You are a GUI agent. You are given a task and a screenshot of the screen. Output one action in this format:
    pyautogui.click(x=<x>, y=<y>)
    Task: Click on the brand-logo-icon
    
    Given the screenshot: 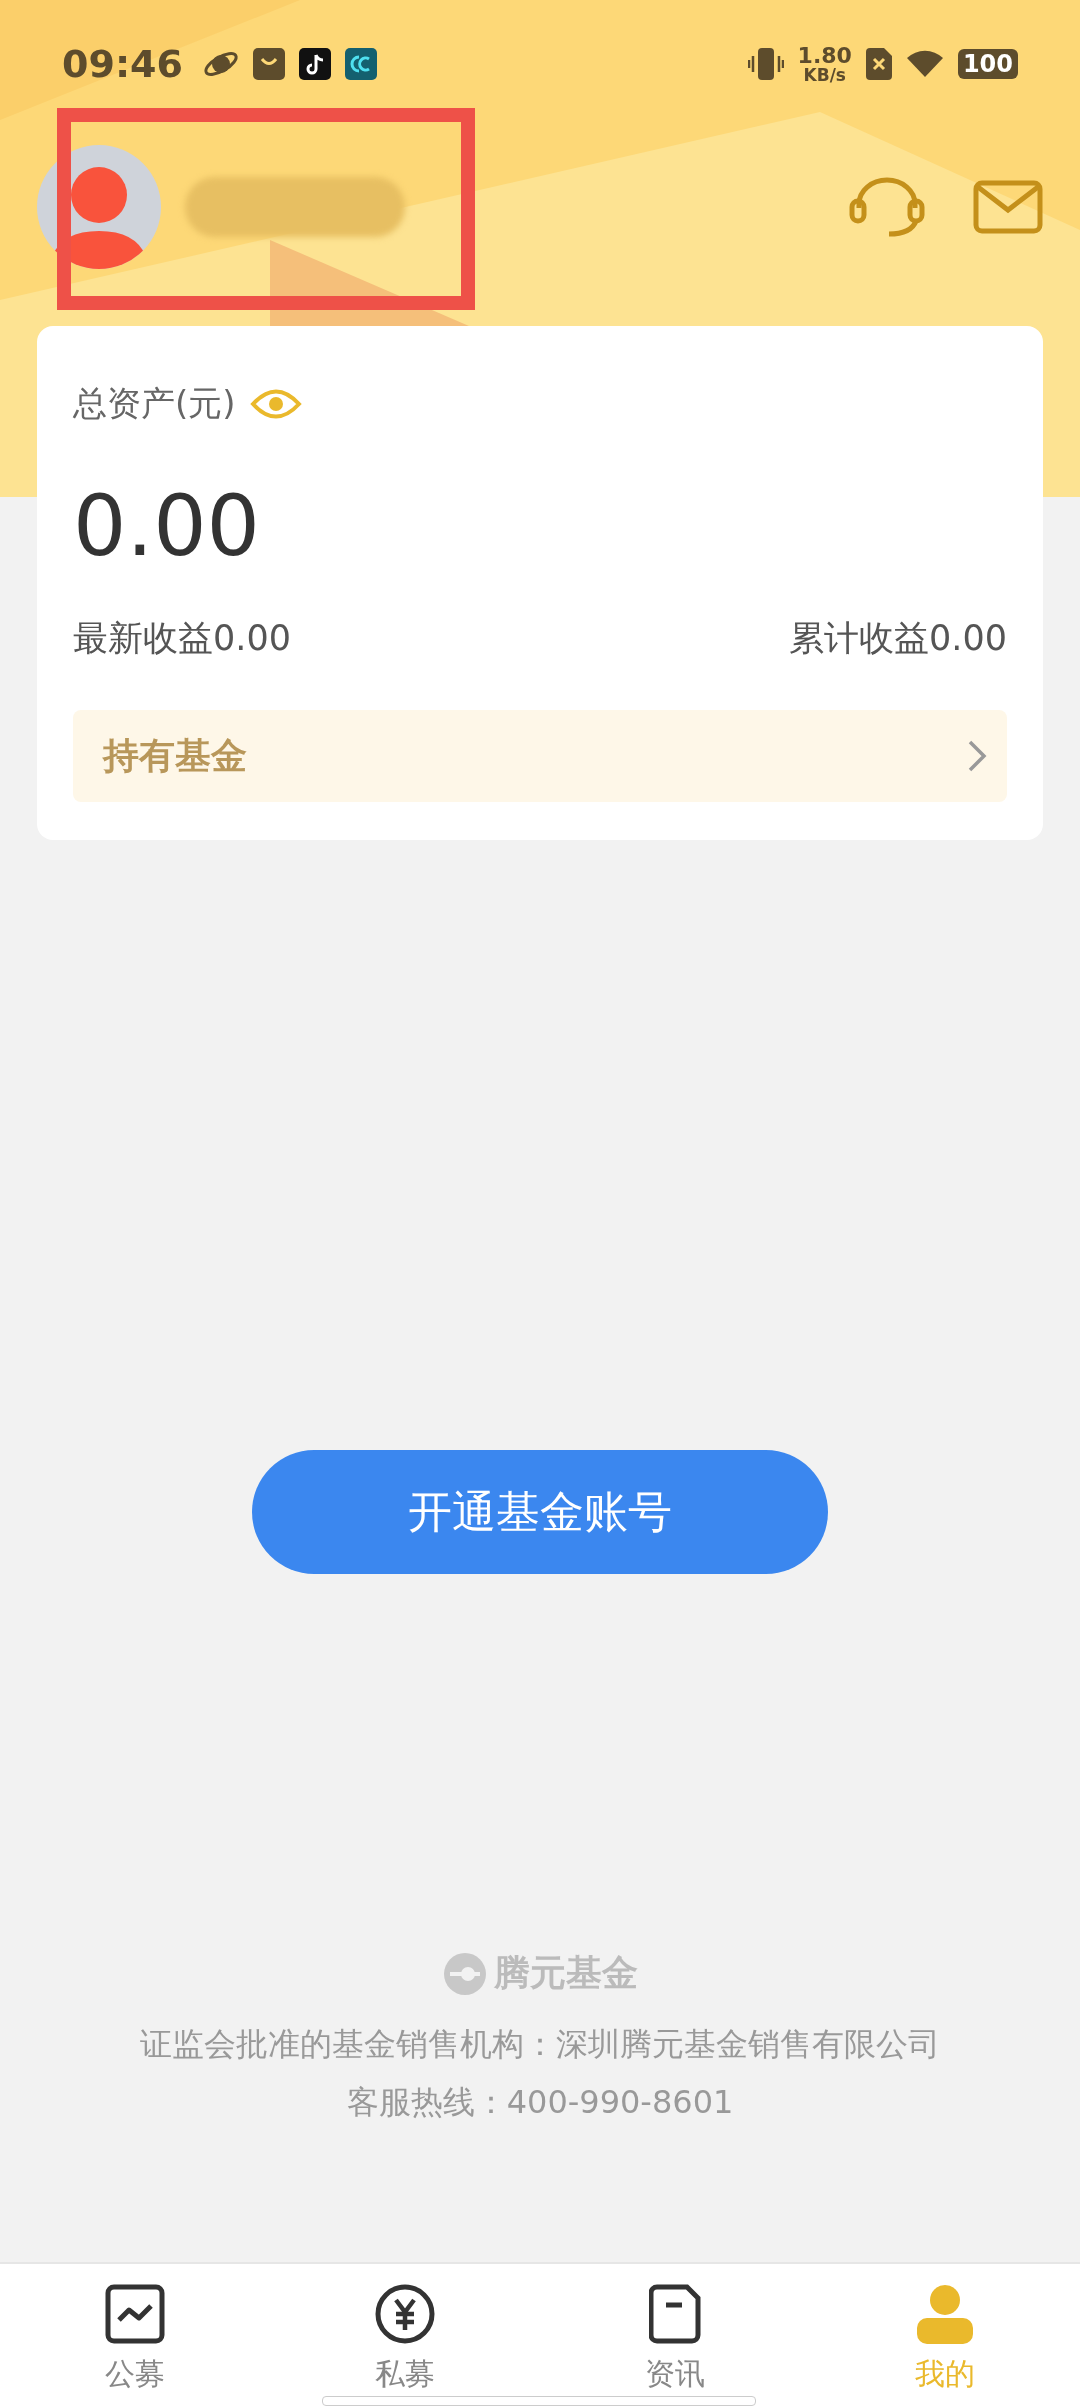 What is the action you would take?
    pyautogui.click(x=465, y=1973)
    